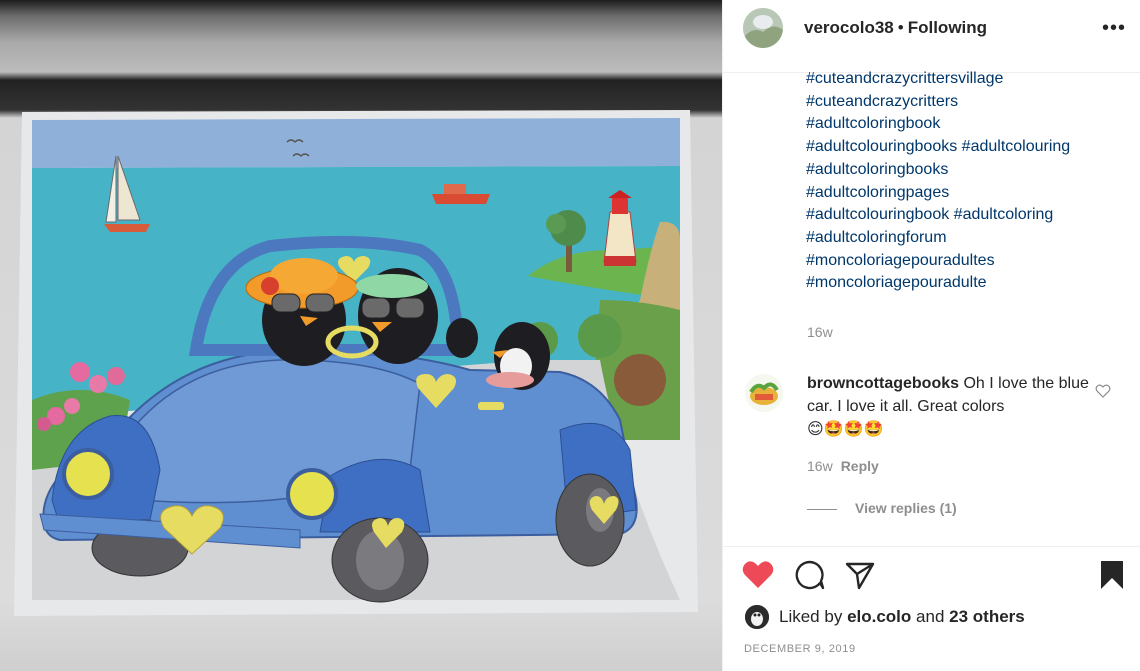 This screenshot has width=1140, height=671. What do you see at coordinates (895, 28) in the screenshot?
I see `header-line: verocolo38 • Following` at bounding box center [895, 28].